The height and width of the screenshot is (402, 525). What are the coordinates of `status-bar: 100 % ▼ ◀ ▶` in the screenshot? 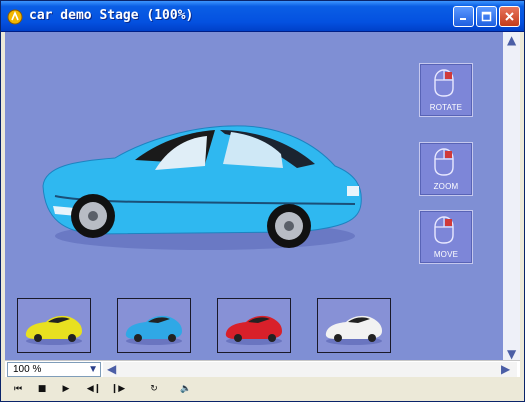 It's located at (262, 369).